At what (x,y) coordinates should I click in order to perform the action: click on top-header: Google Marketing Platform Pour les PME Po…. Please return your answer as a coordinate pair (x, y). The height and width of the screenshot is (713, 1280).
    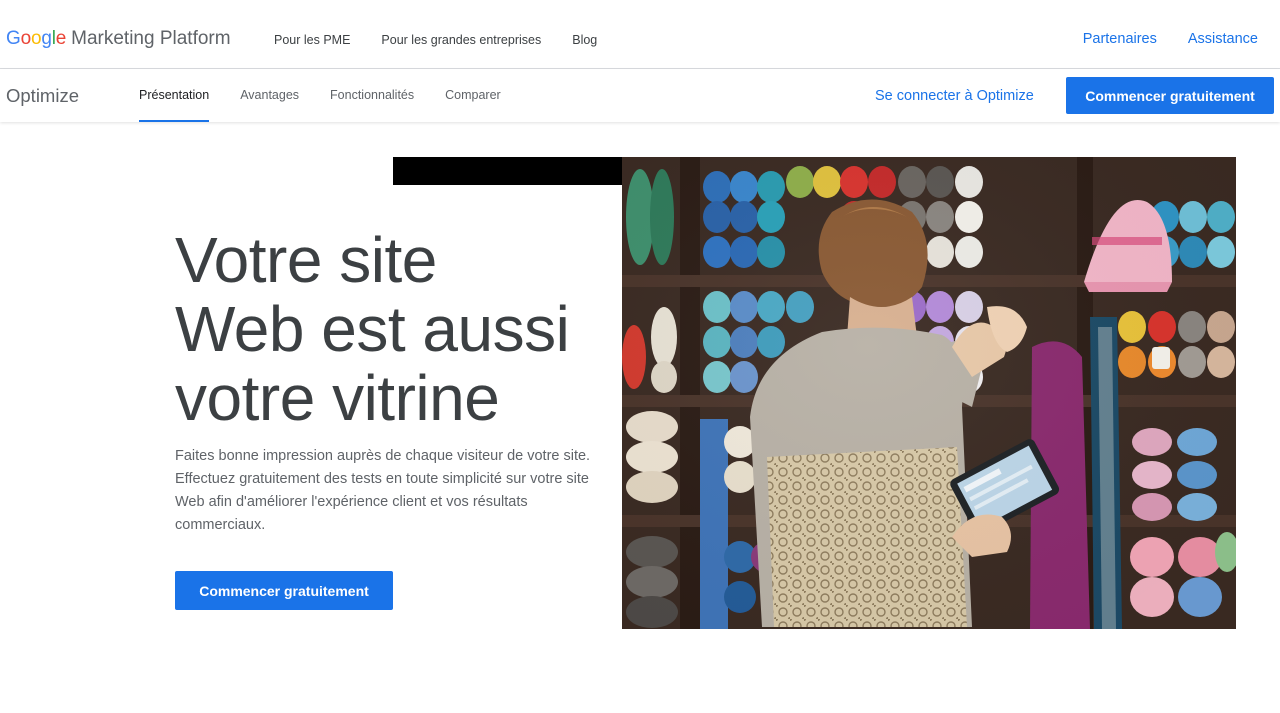
    Looking at the image, I should click on (640, 34).